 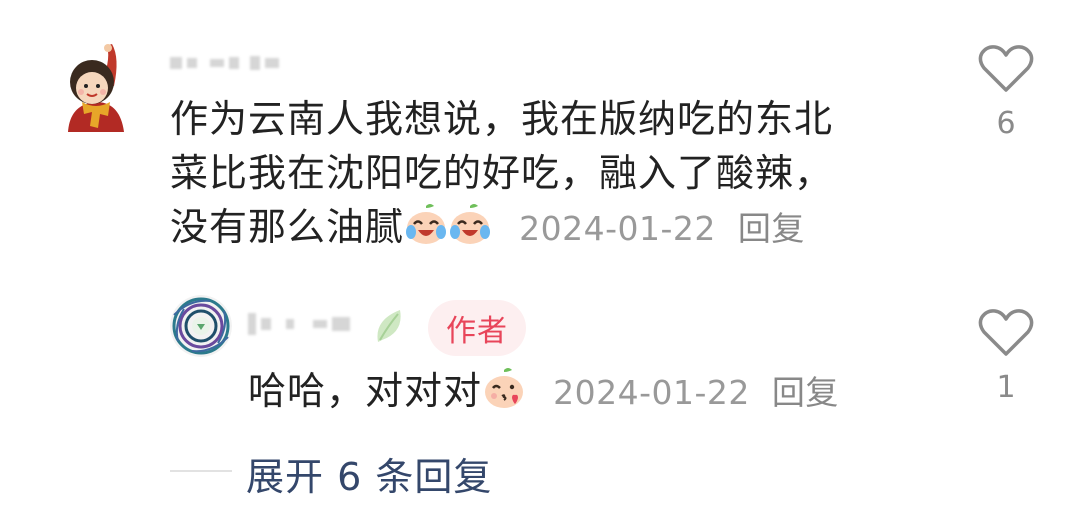 What do you see at coordinates (365, 391) in the screenshot?
I see `reply-text: 哈哈，对对对` at bounding box center [365, 391].